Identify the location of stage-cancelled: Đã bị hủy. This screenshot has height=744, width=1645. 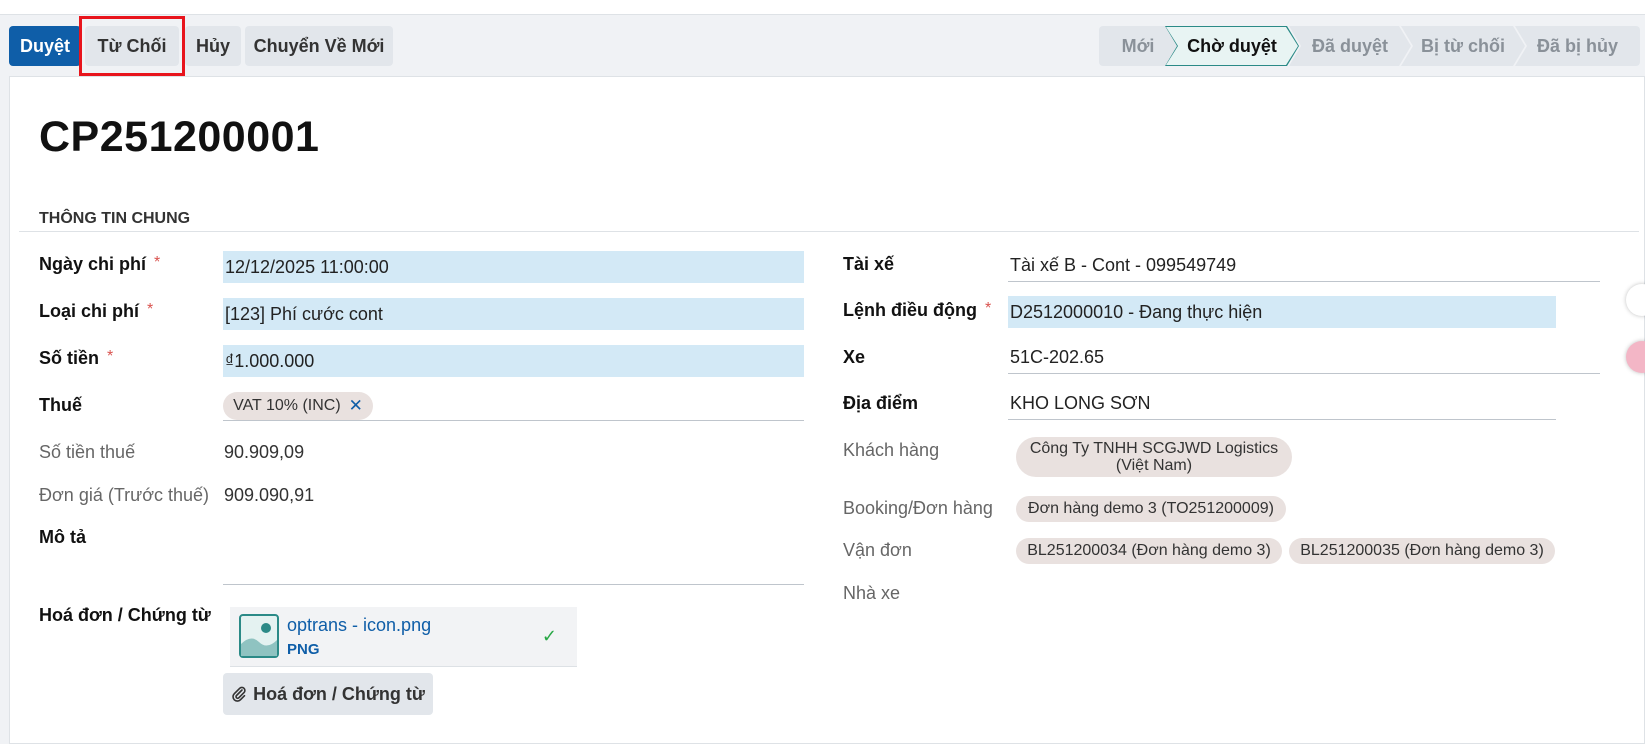
(1577, 46).